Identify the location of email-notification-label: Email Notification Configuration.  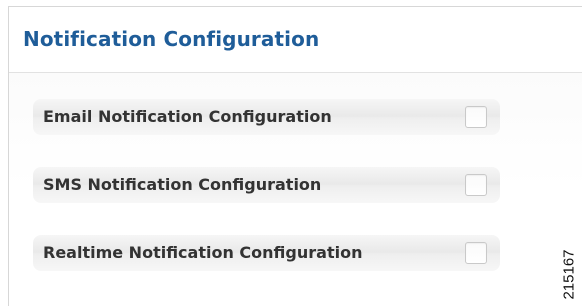
(187, 116).